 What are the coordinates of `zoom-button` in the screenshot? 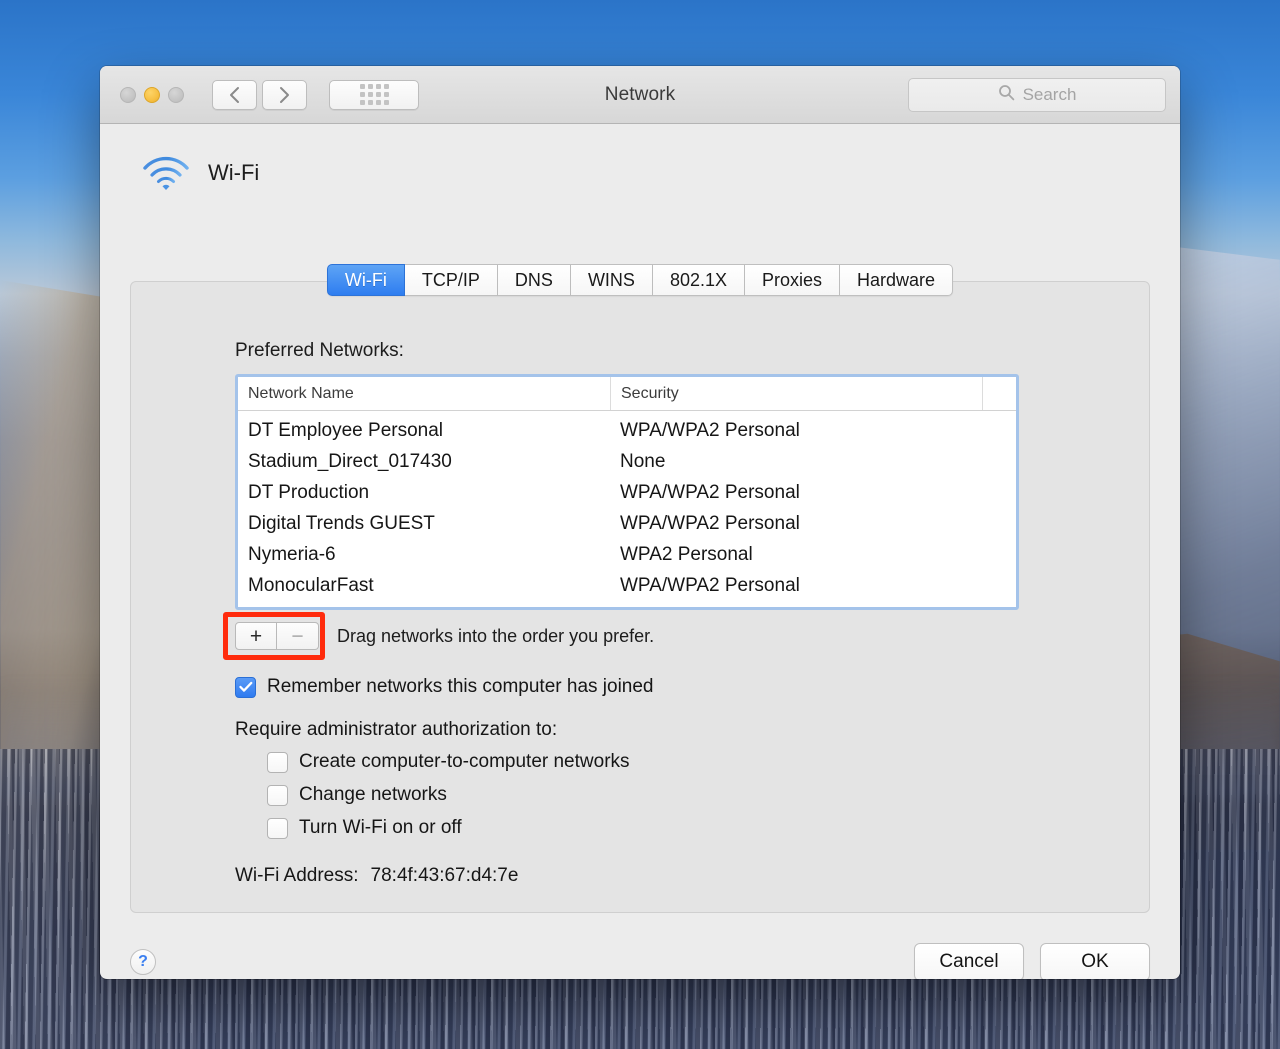 It's located at (176, 94).